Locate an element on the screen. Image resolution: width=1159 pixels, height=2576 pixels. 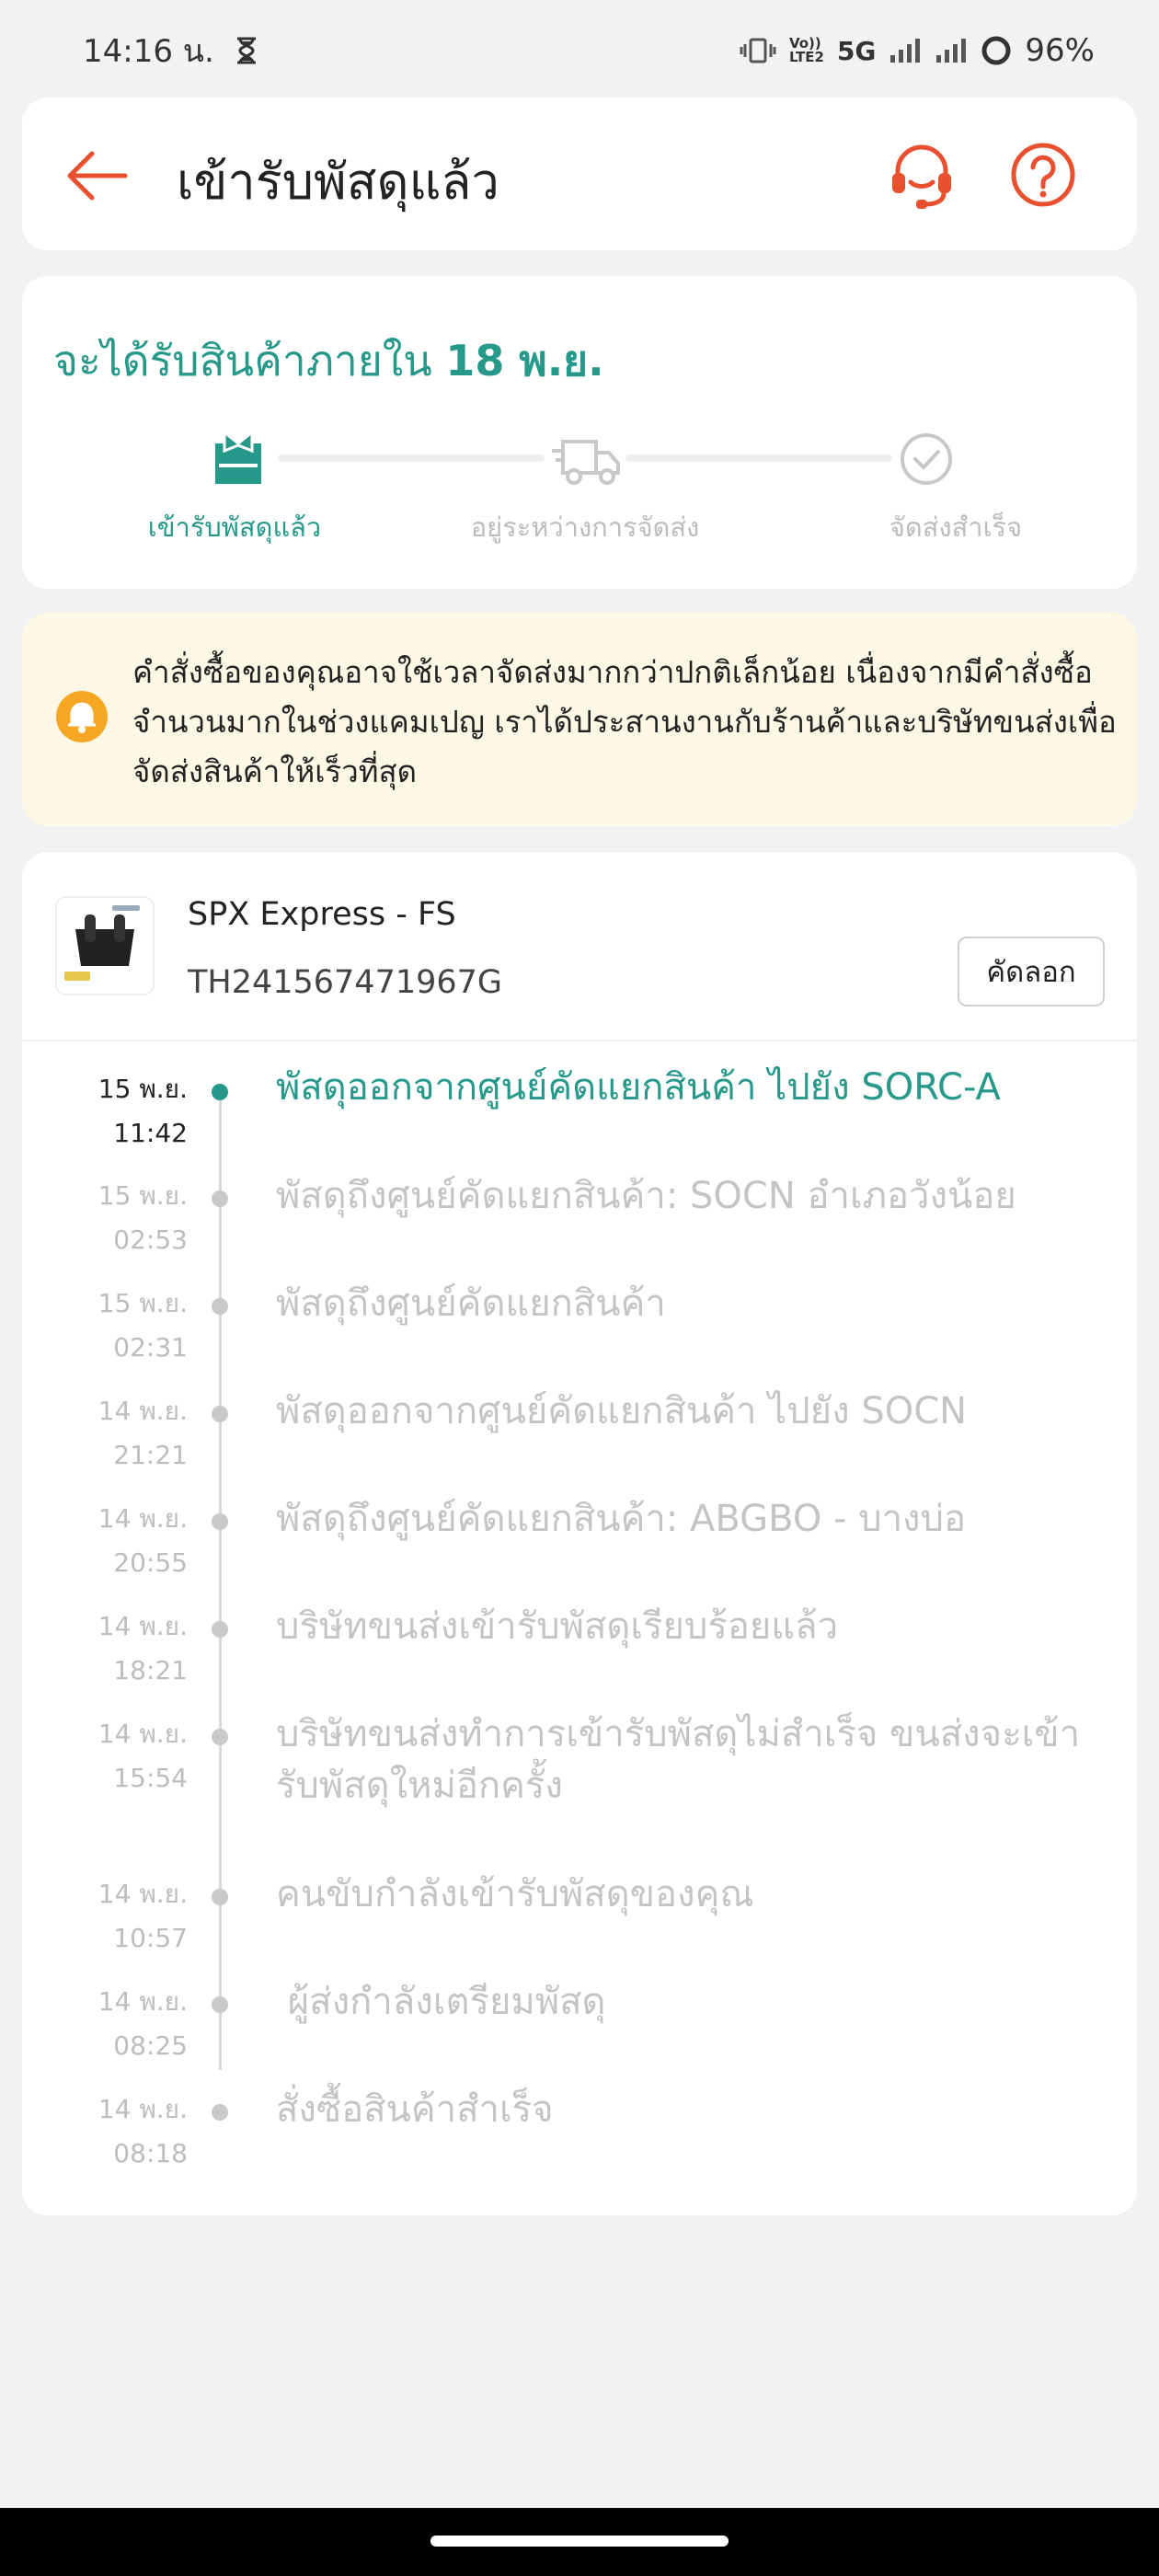
event-timestamp: 14 พ.ย. 08:25 is located at coordinates (119, 2024).